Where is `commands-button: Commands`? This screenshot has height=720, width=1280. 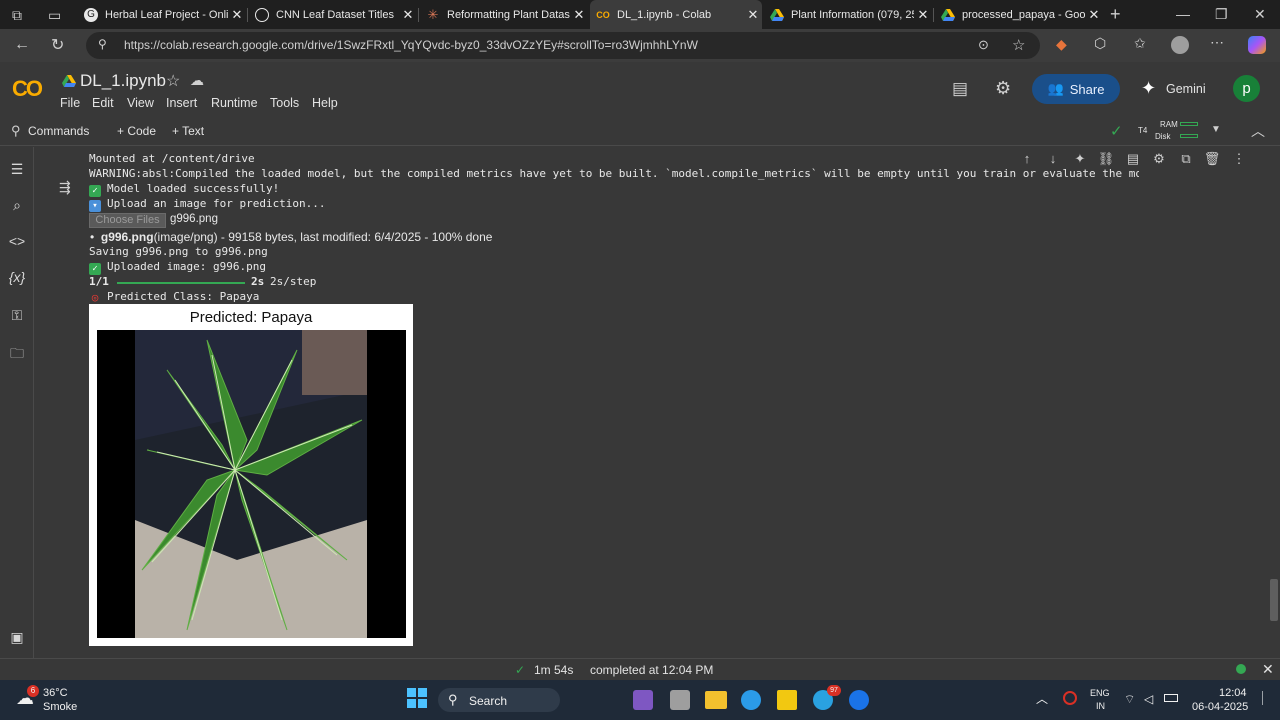
commands-button: Commands is located at coordinates (58, 131).